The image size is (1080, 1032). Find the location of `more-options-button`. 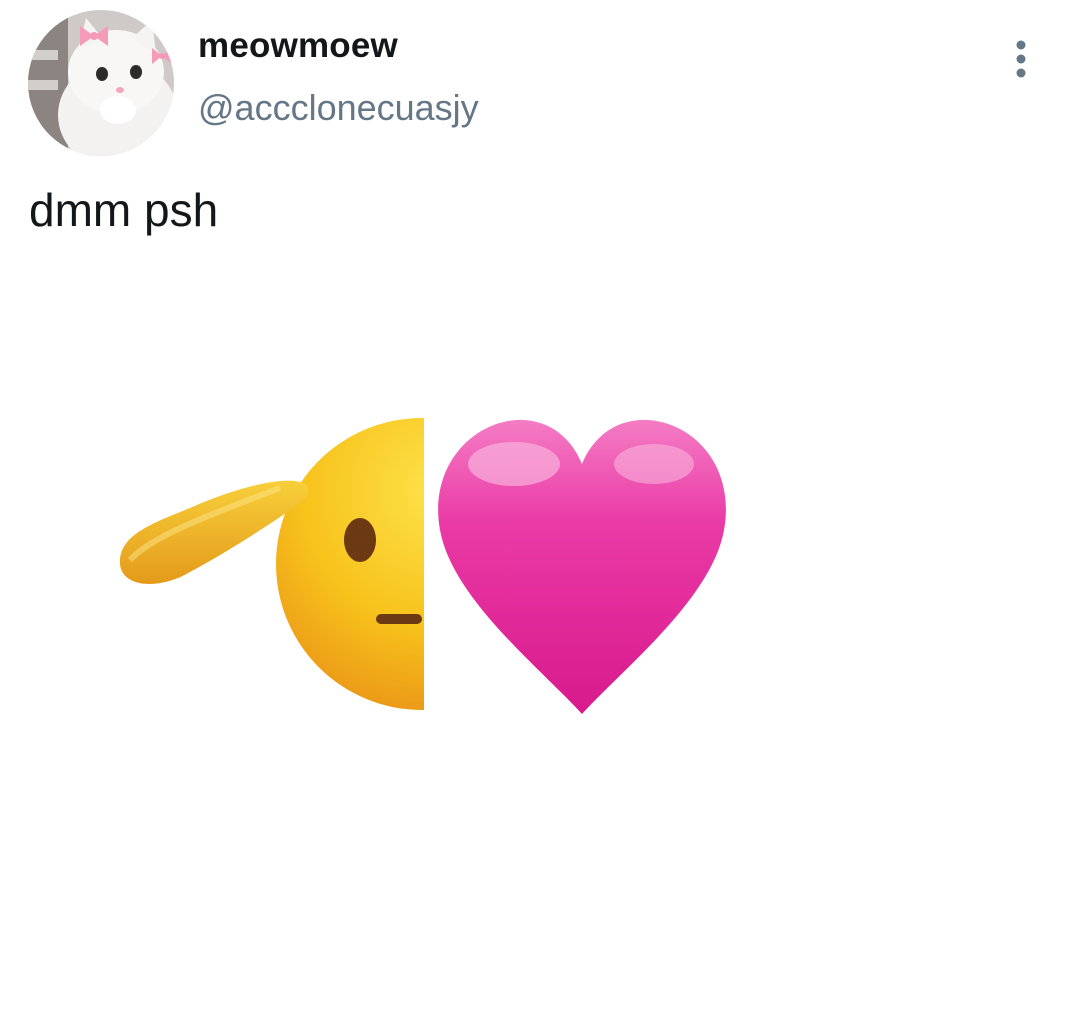

more-options-button is located at coordinates (1021, 59).